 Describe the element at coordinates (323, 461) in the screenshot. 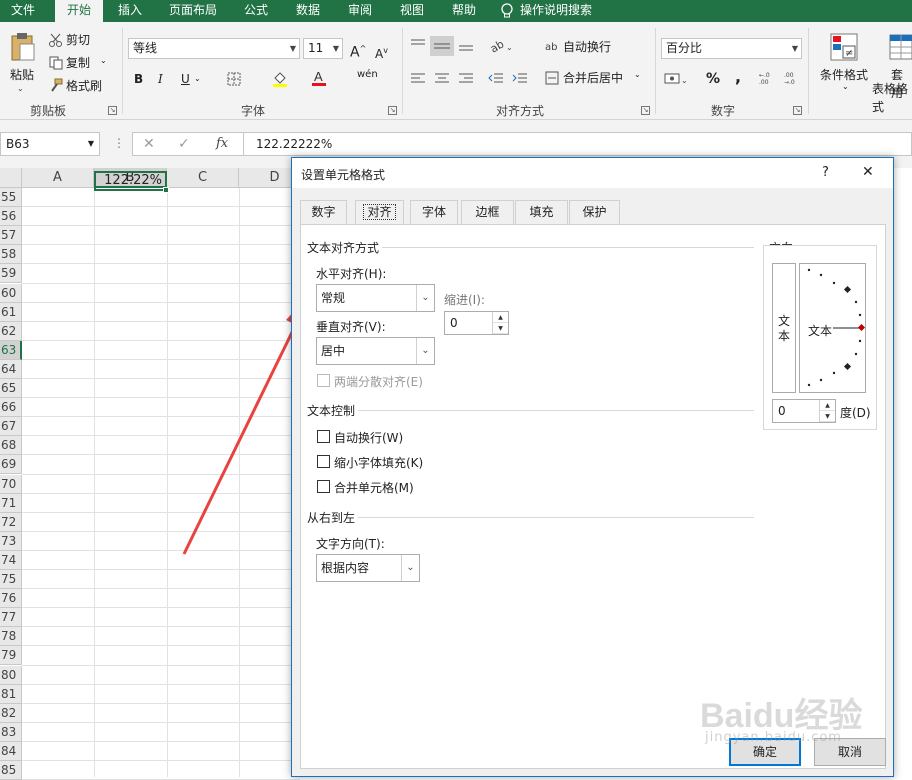

I see `shrink-to-fit-checkbox` at that location.